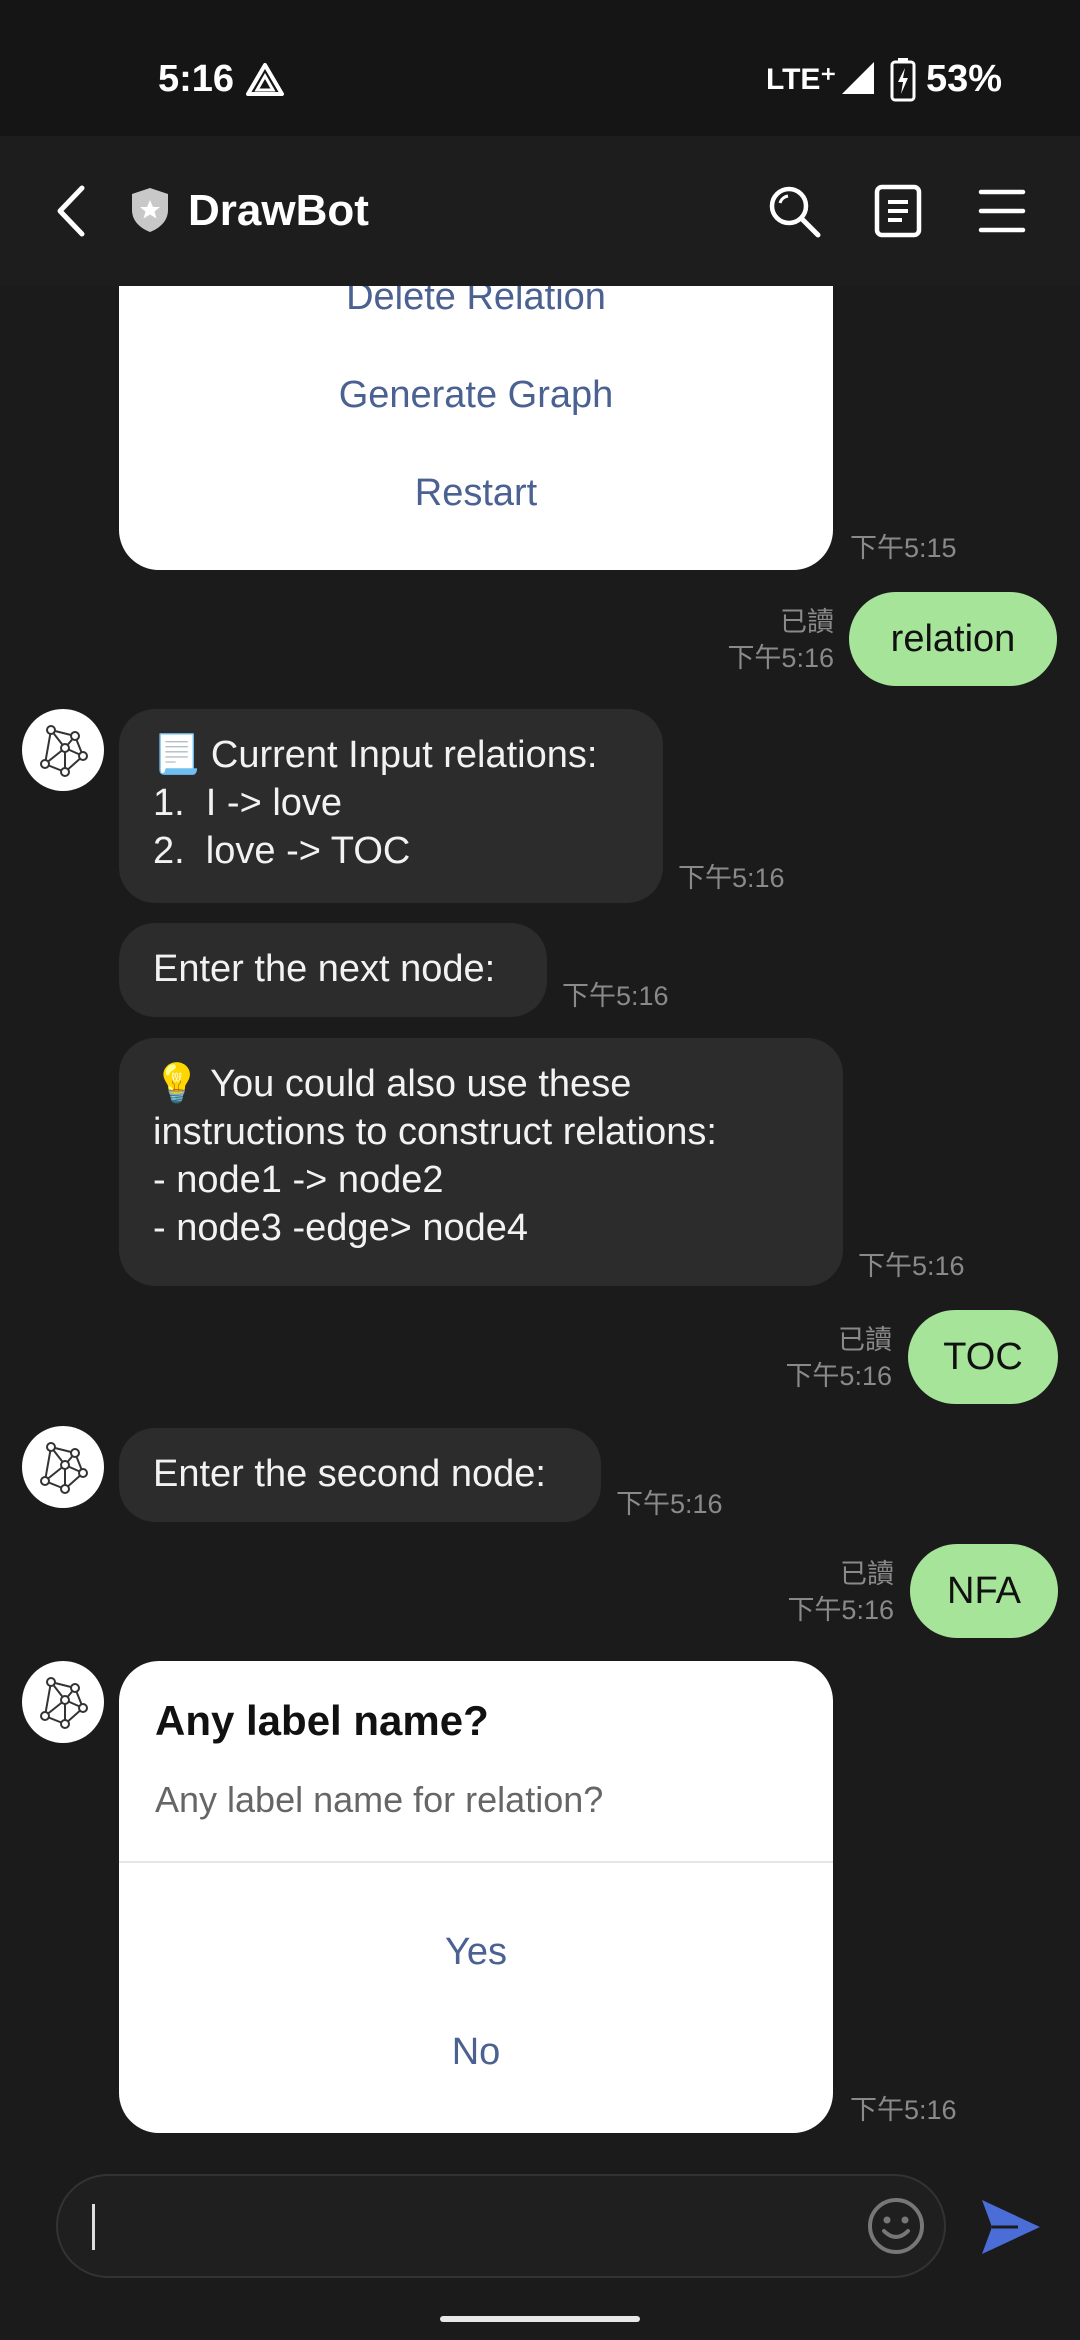 The image size is (1080, 2340). What do you see at coordinates (896, 2228) in the screenshot?
I see `emoji-icon` at bounding box center [896, 2228].